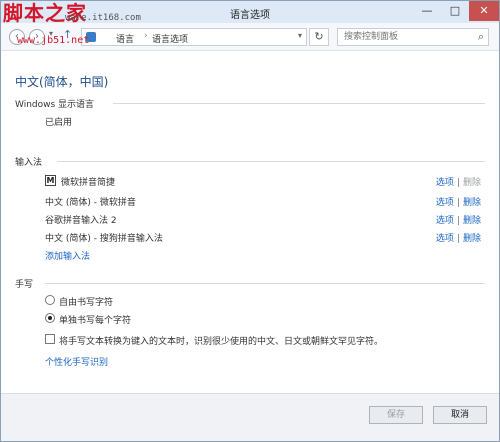 Image resolution: width=500 pixels, height=442 pixels. I want to click on maximize-button: □, so click(455, 11).